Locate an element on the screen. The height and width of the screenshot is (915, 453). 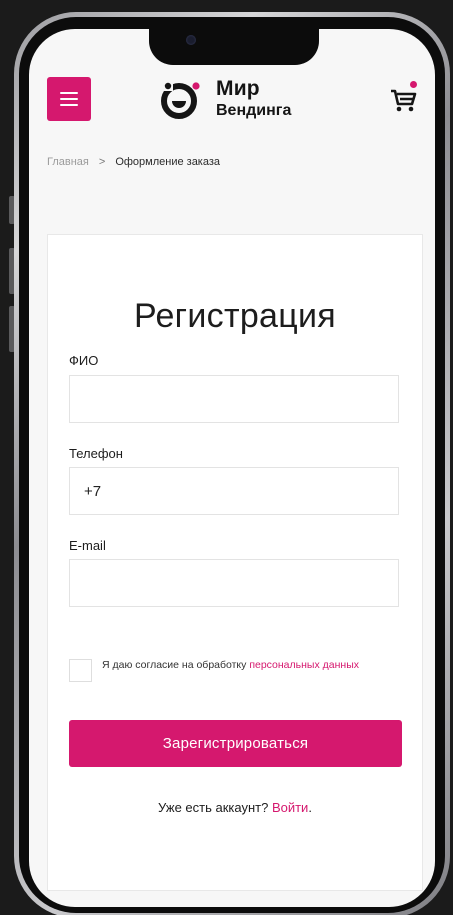
email-input is located at coordinates (234, 583).